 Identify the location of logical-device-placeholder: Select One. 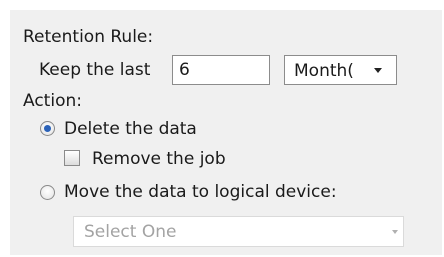
(130, 232).